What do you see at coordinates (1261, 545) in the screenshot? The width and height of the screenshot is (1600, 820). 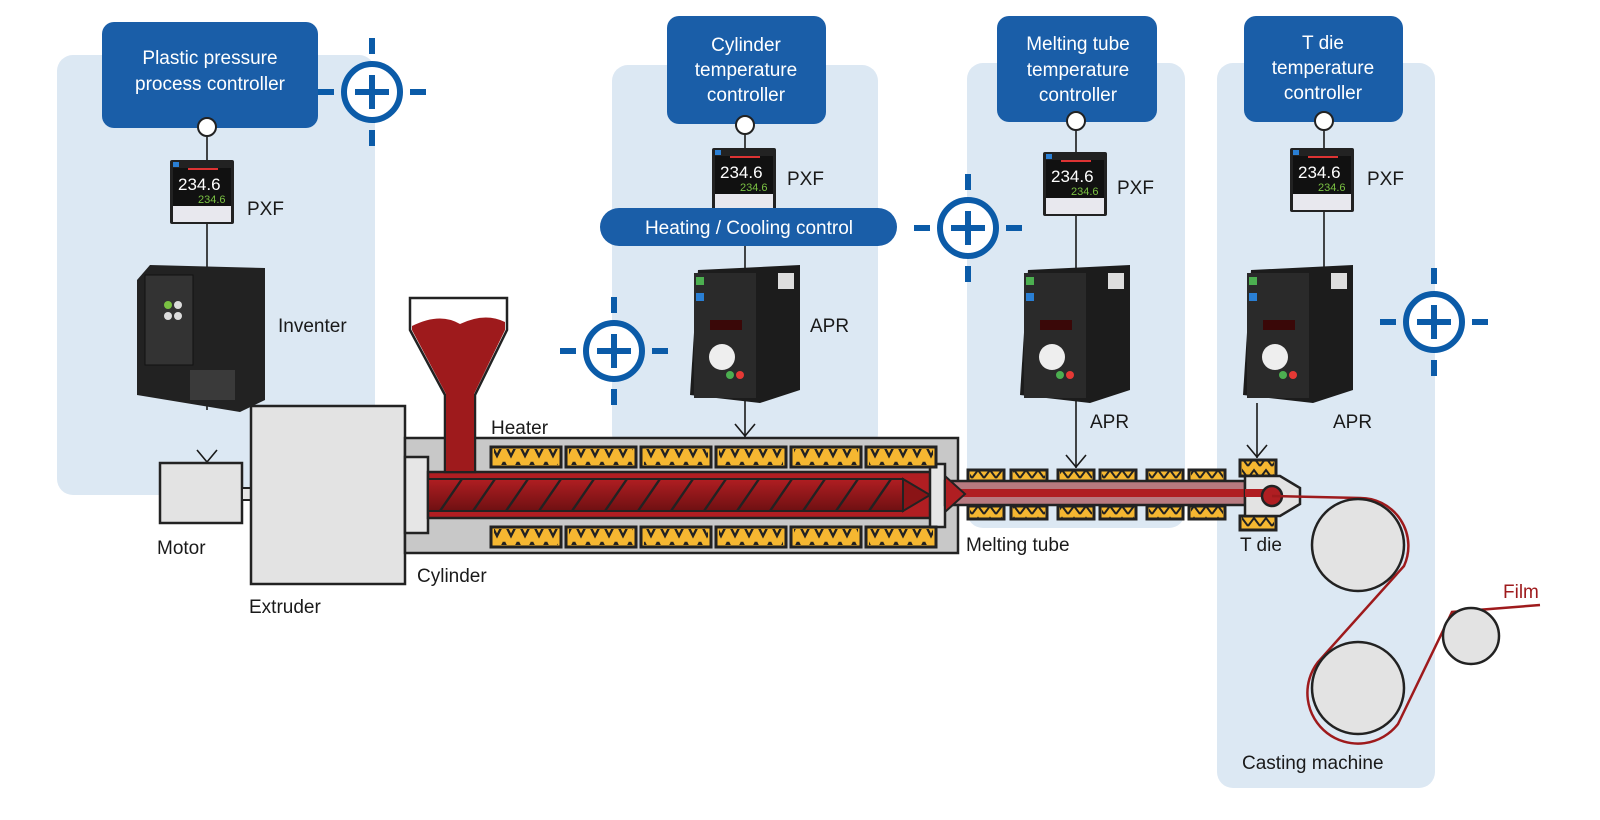 I see `t-die-label: T die` at bounding box center [1261, 545].